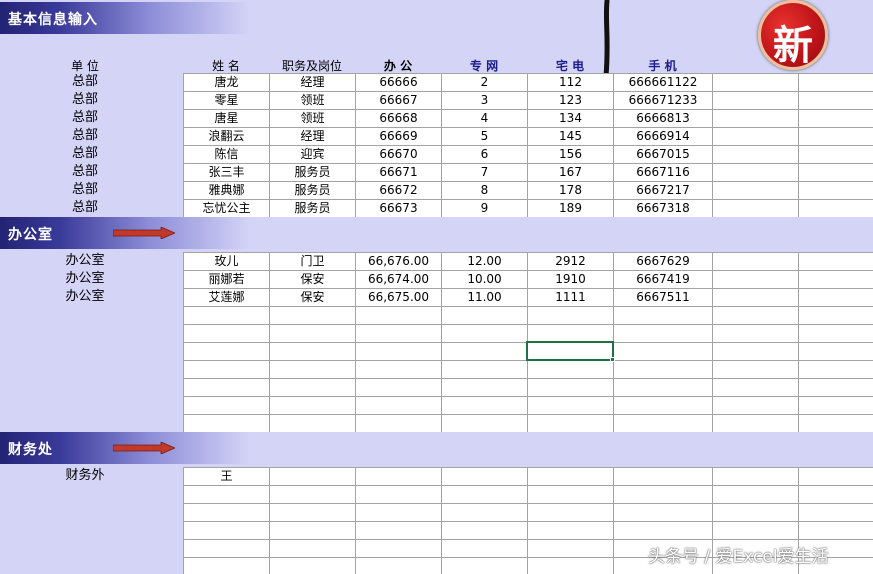 Image resolution: width=873 pixels, height=574 pixels. I want to click on cell-net: 2, so click(485, 83).